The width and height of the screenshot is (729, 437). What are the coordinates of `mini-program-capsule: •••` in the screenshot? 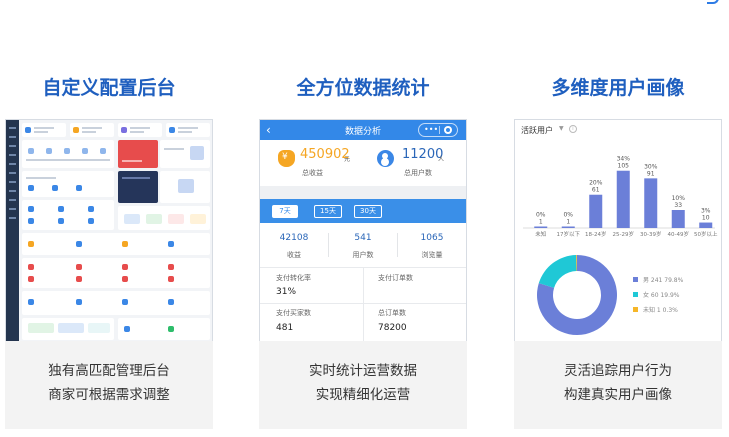 It's located at (438, 130).